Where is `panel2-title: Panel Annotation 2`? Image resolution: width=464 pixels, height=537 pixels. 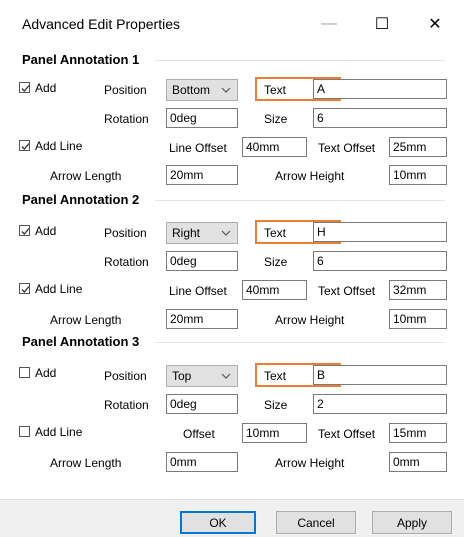 panel2-title: Panel Annotation 2 is located at coordinates (81, 199).